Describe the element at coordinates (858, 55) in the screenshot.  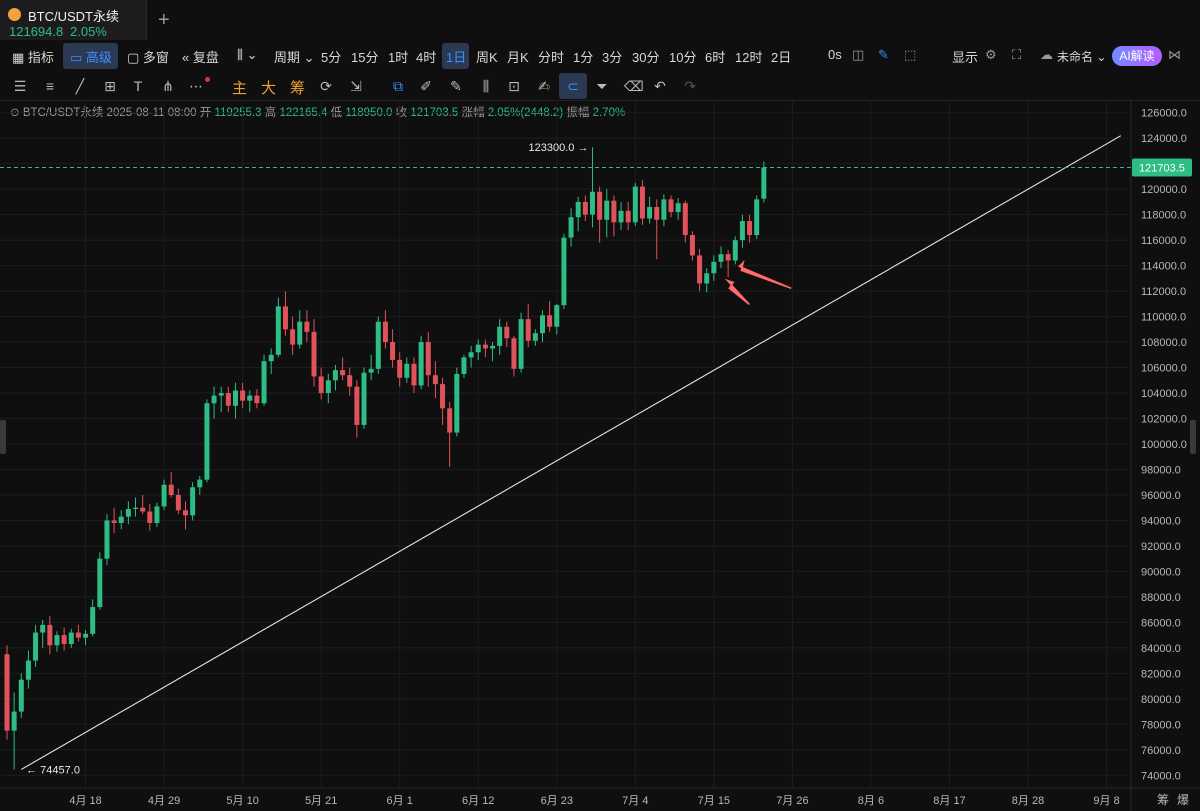
I see `camera-icon: ◫` at that location.